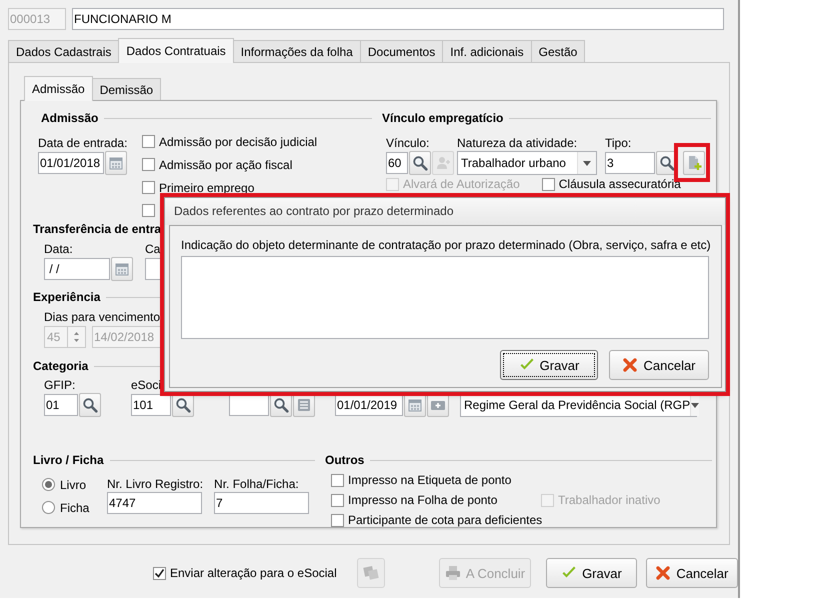 Image resolution: width=819 pixels, height=600 pixels. I want to click on field-label: Nr. Livro Registro:, so click(155, 484).